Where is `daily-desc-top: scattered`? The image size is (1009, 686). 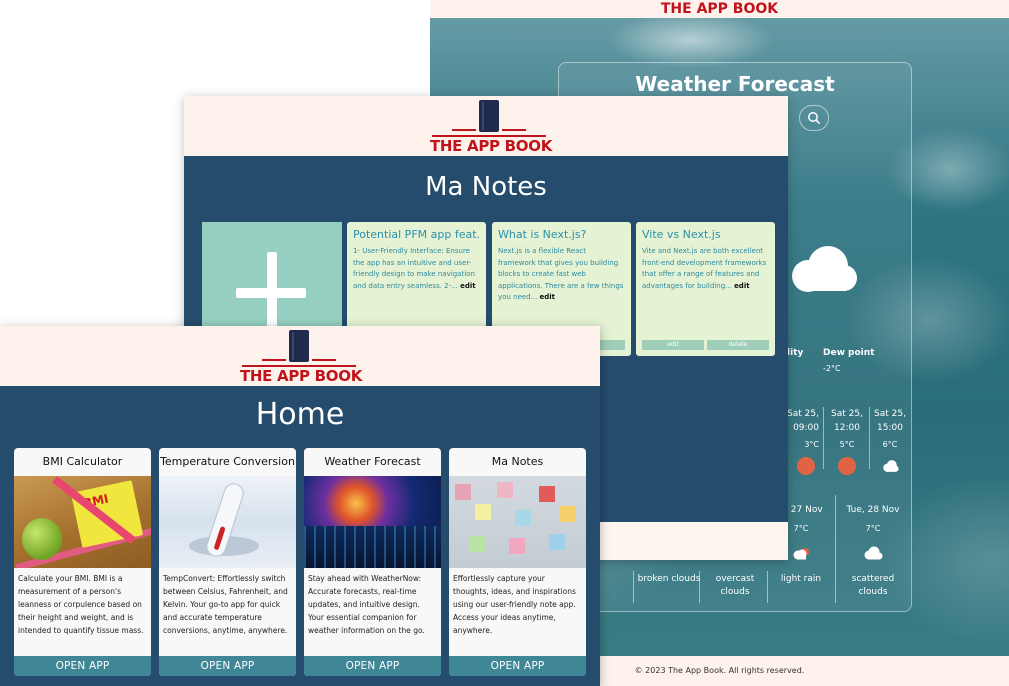
daily-desc-top: scattered is located at coordinates (873, 579).